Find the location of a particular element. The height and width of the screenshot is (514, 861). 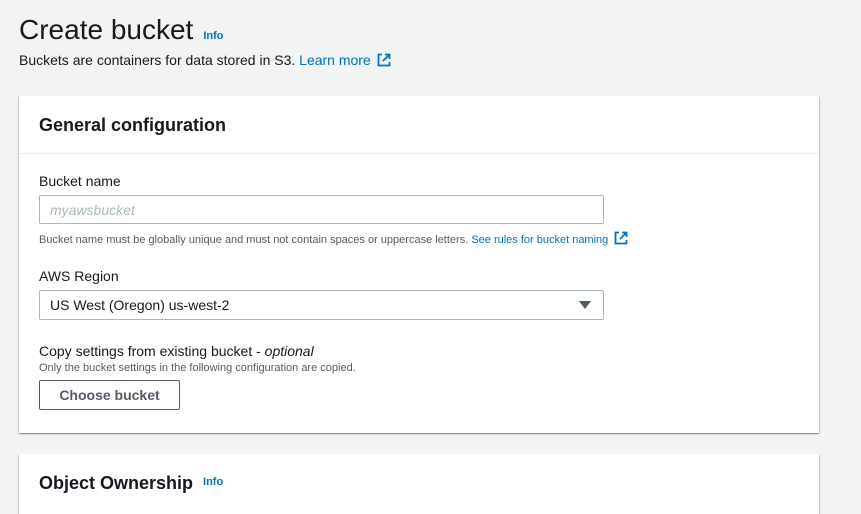

general-configuration-header: General configuration is located at coordinates (419, 125).